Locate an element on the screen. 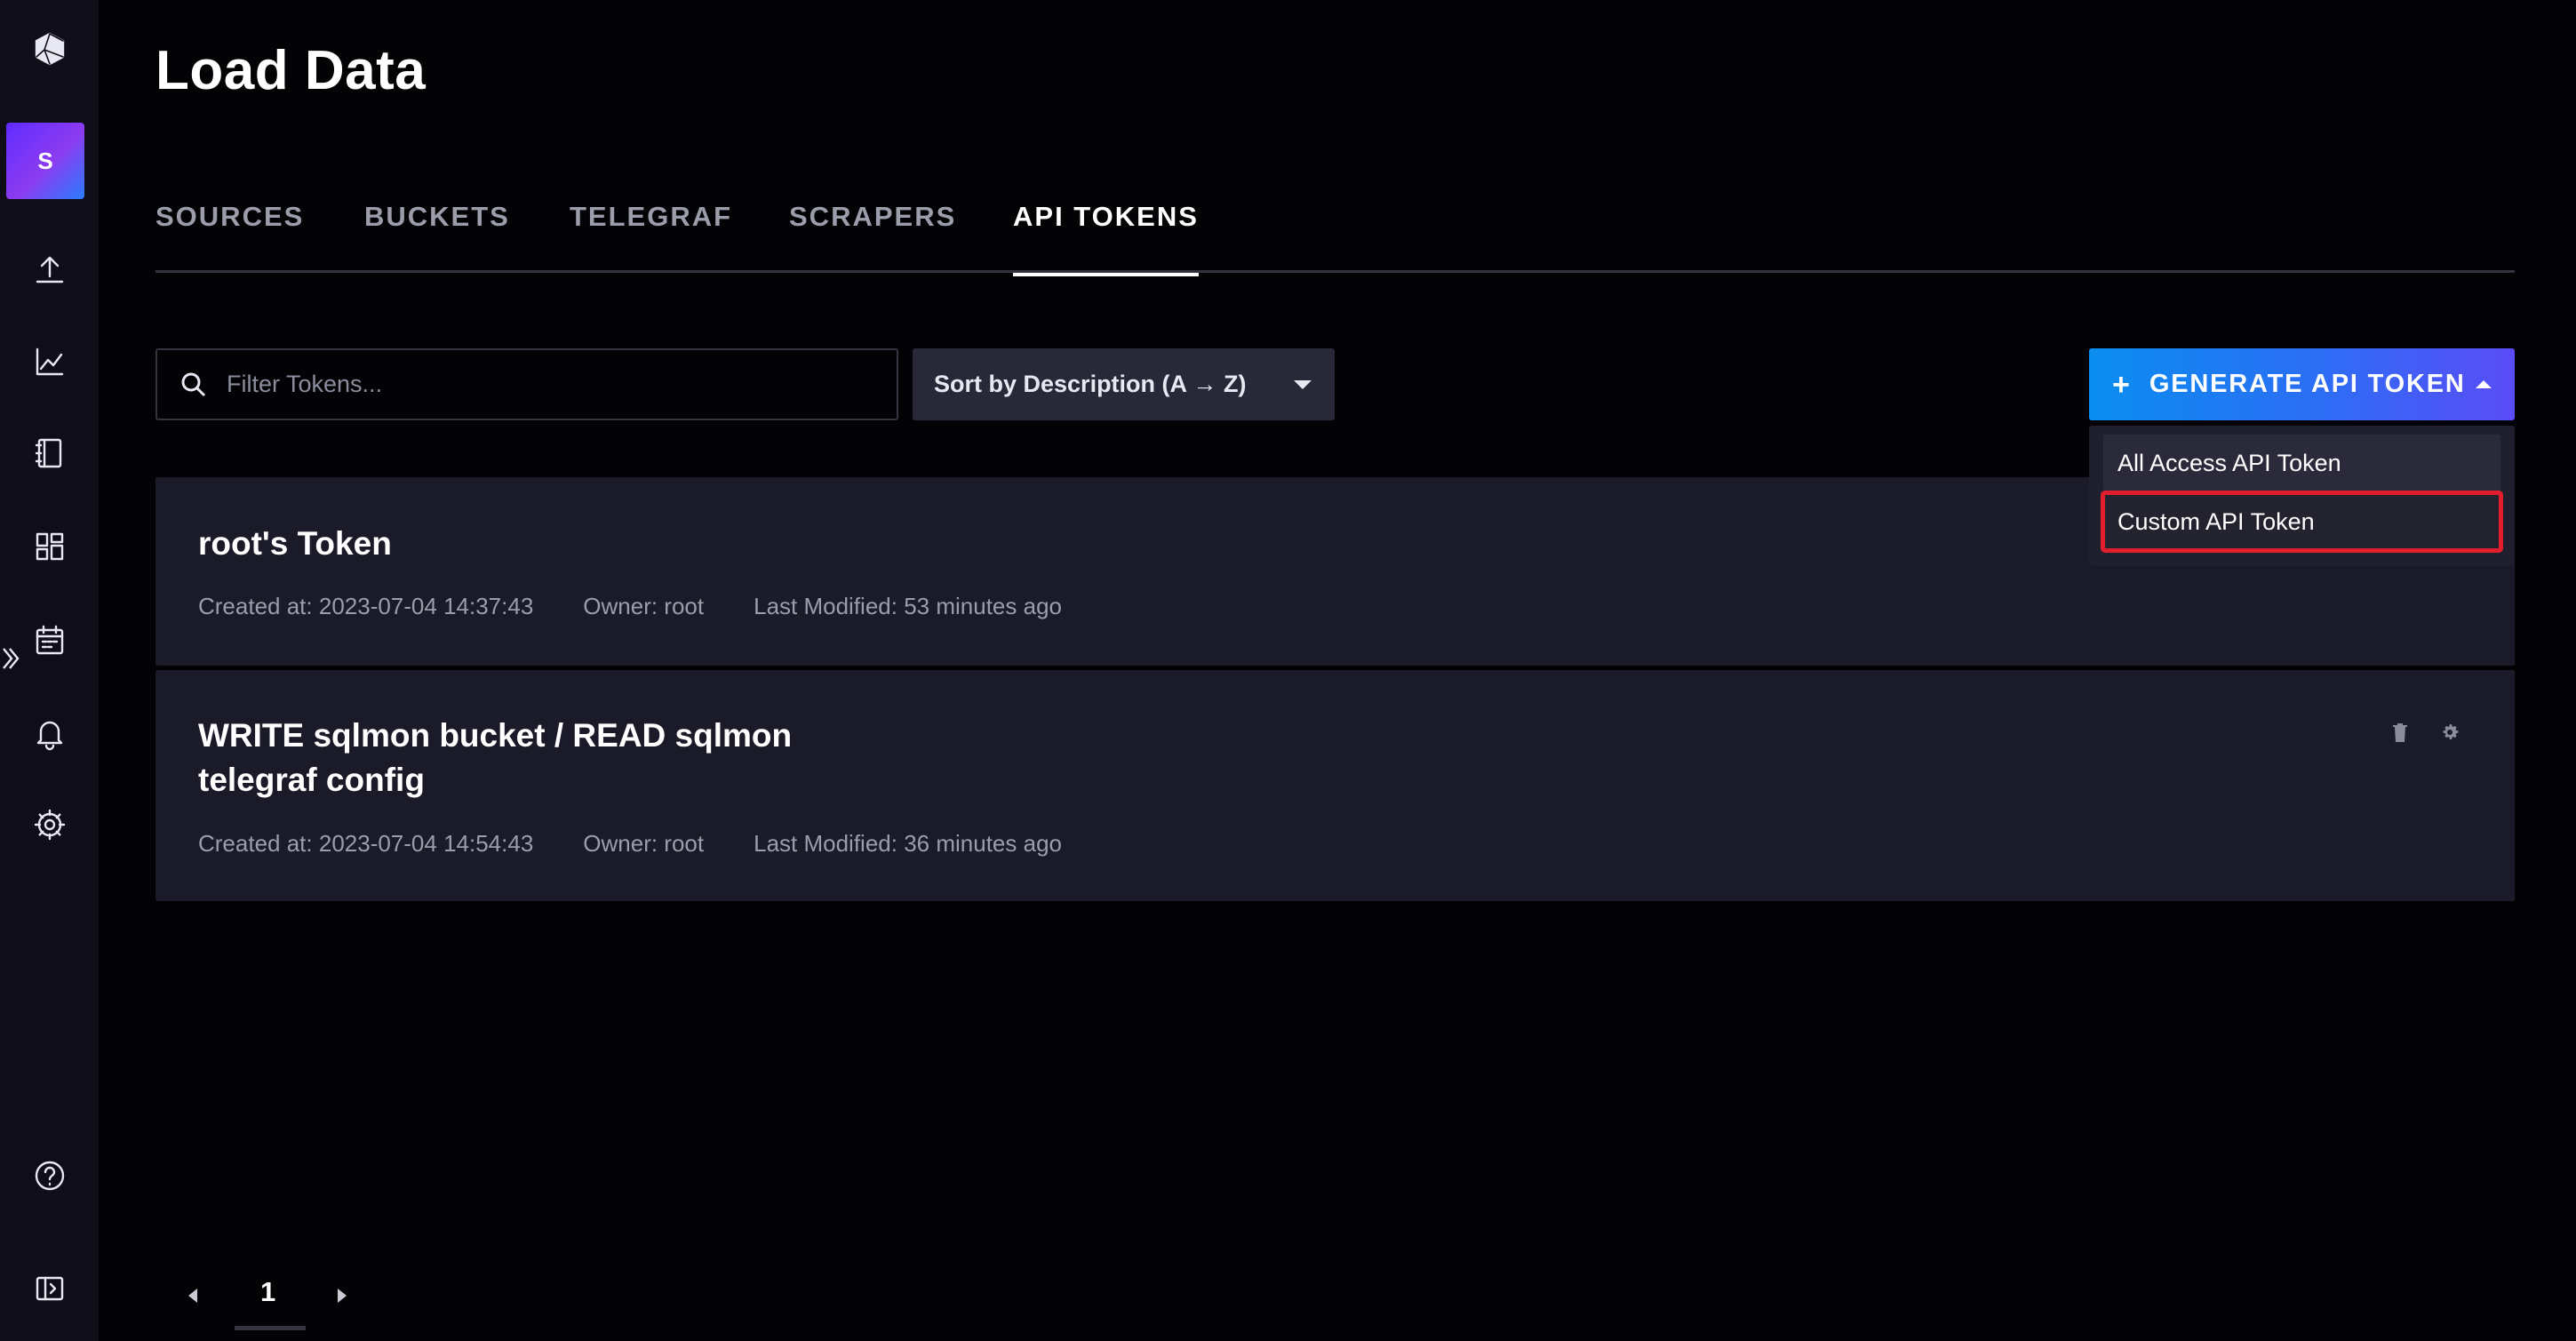 The width and height of the screenshot is (2576, 1341). tab-telegraf: TELEGRAF is located at coordinates (651, 237).